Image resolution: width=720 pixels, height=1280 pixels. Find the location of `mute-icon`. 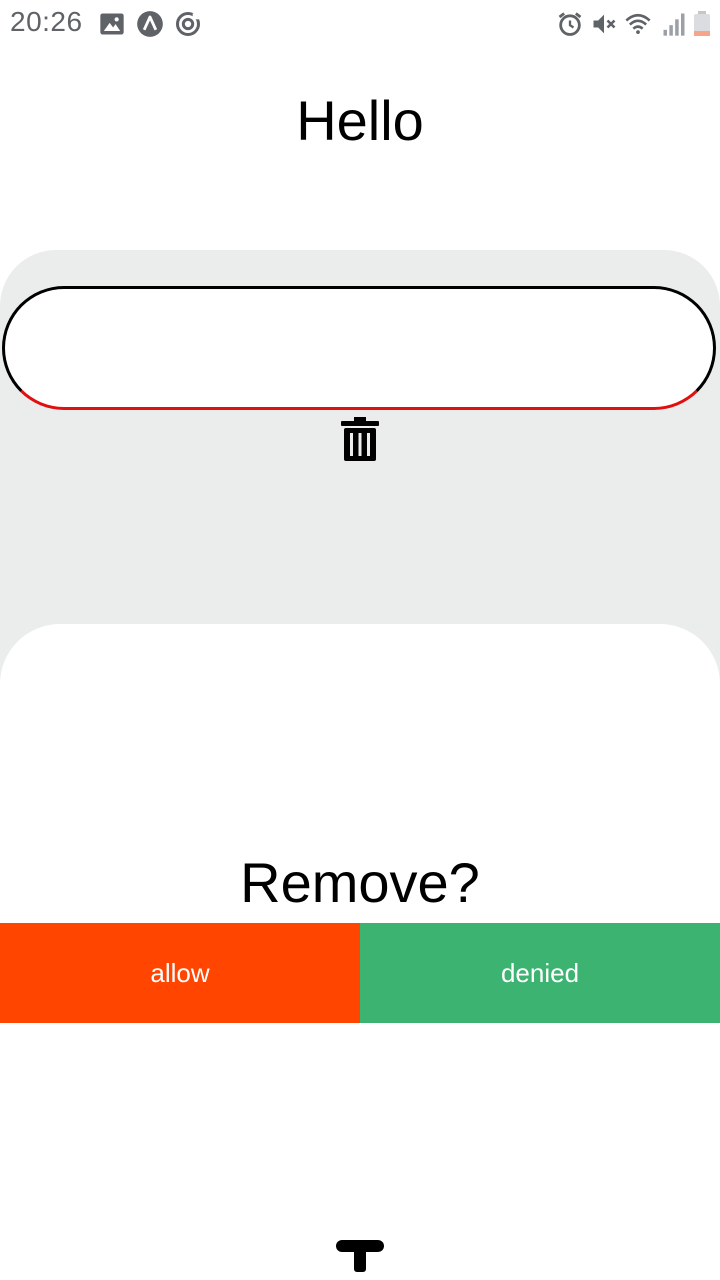

mute-icon is located at coordinates (604, 24).